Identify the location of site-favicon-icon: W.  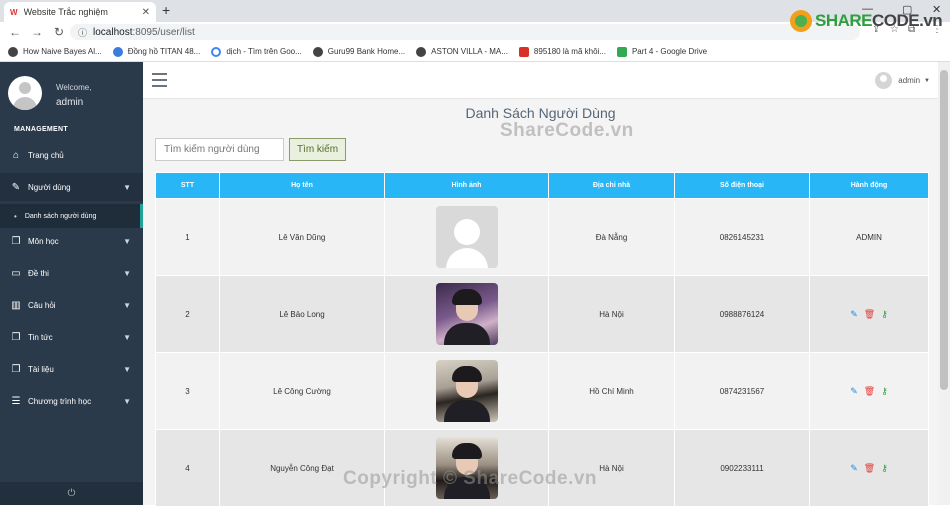
(14, 12).